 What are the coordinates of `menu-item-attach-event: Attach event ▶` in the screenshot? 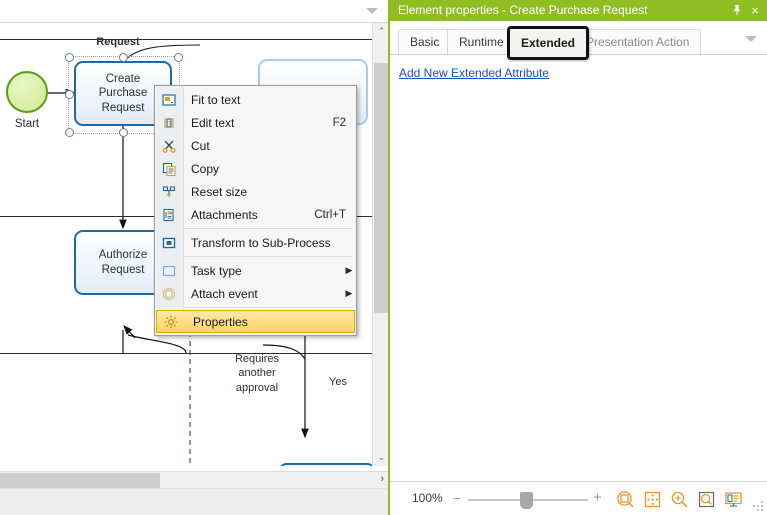 It's located at (255, 293).